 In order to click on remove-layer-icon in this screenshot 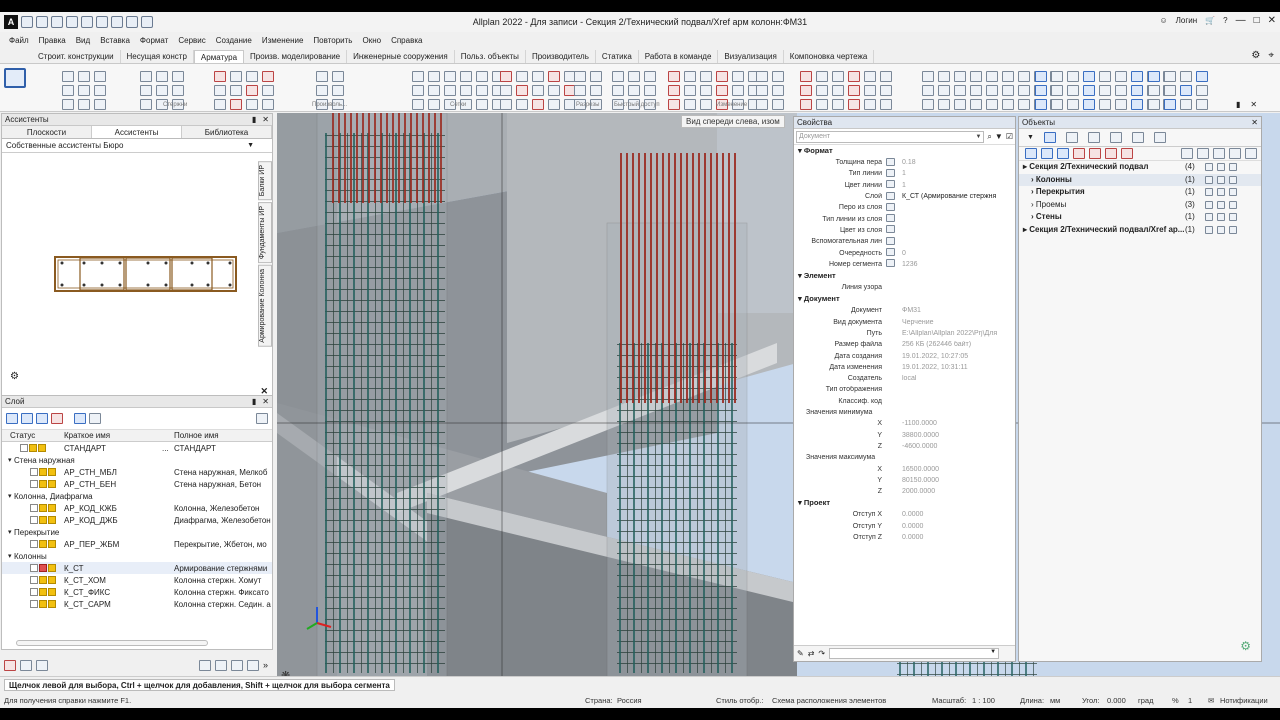, I will do `click(27, 418)`.